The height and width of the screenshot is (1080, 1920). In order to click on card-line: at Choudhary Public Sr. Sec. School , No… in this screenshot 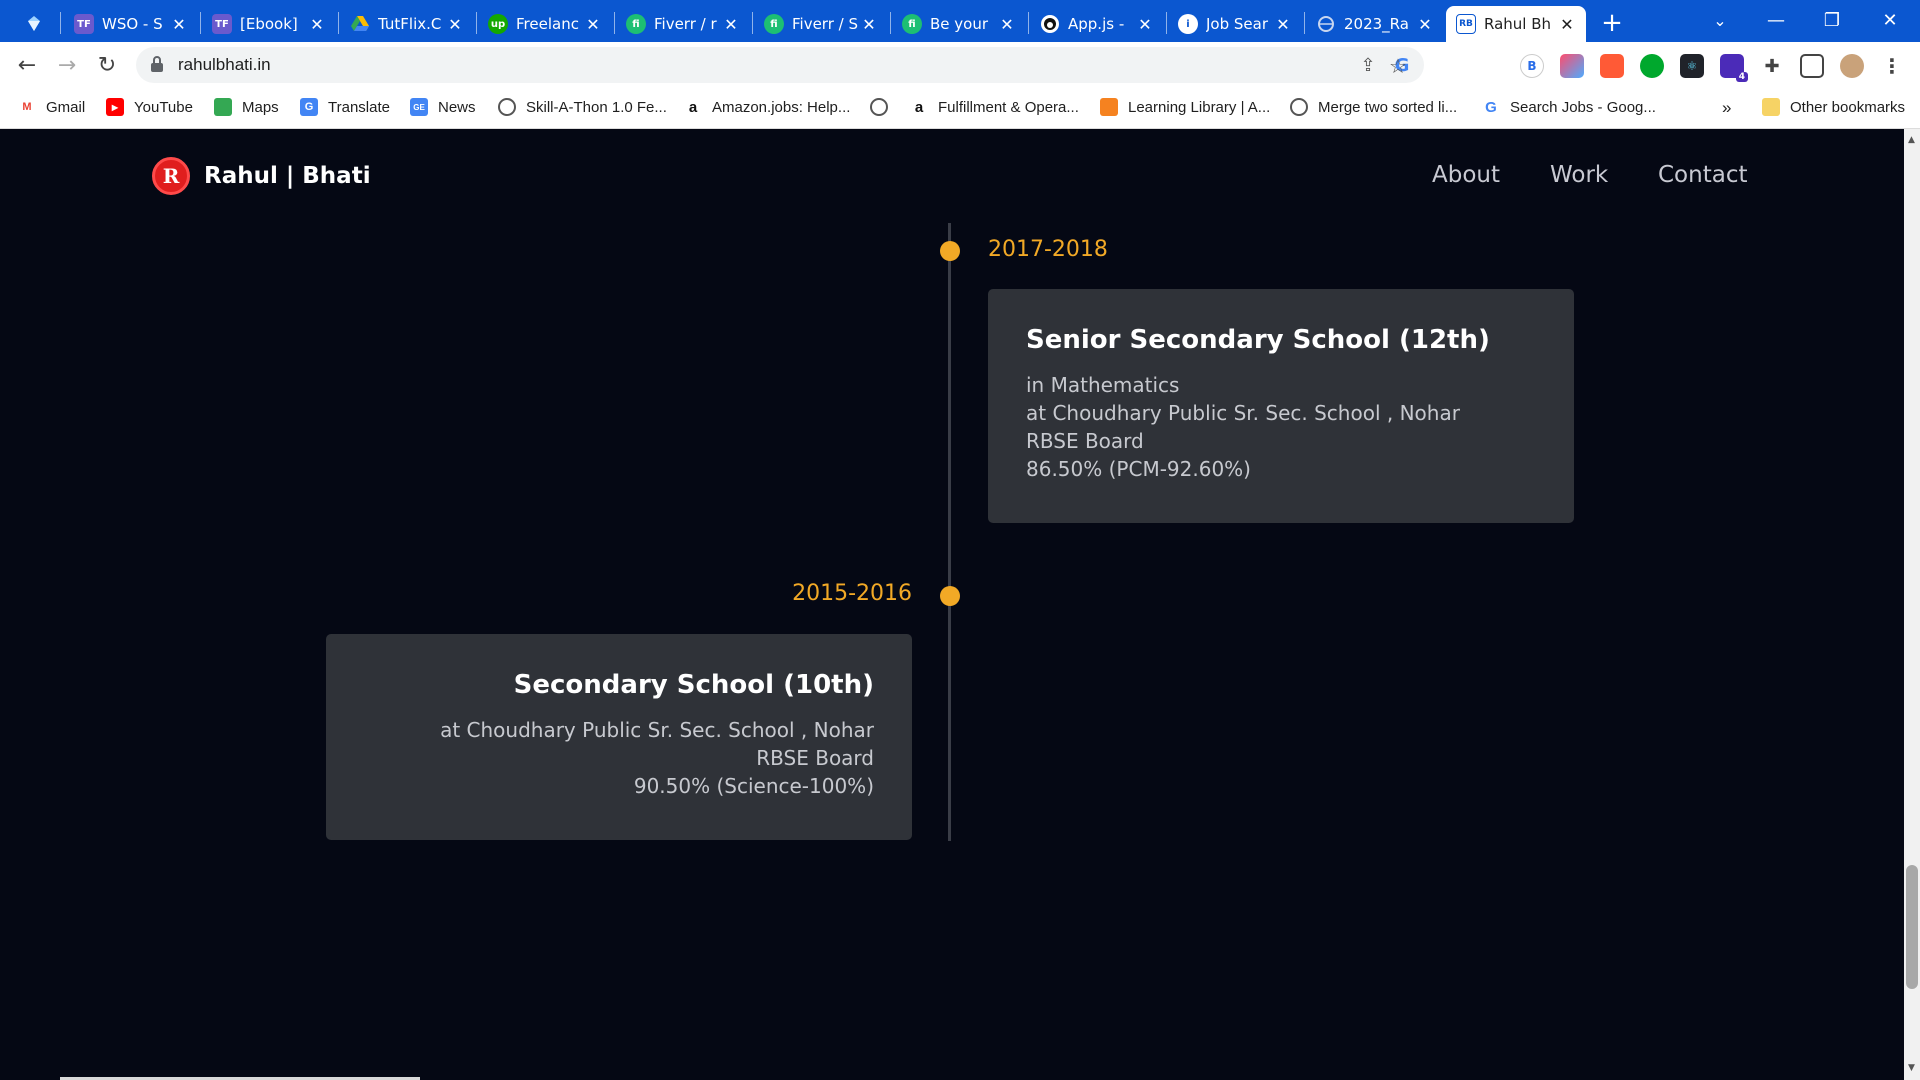, I will do `click(1243, 413)`.